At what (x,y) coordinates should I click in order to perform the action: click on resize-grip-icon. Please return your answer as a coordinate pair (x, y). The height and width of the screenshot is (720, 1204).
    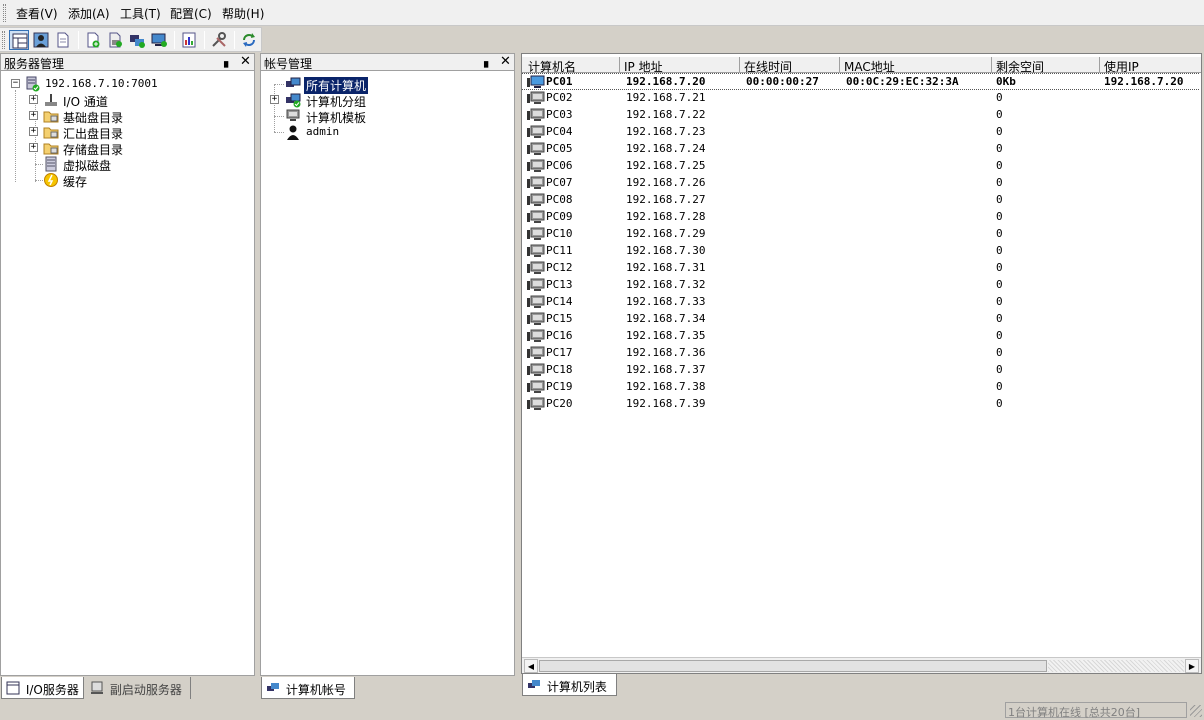
    Looking at the image, I should click on (1196, 711).